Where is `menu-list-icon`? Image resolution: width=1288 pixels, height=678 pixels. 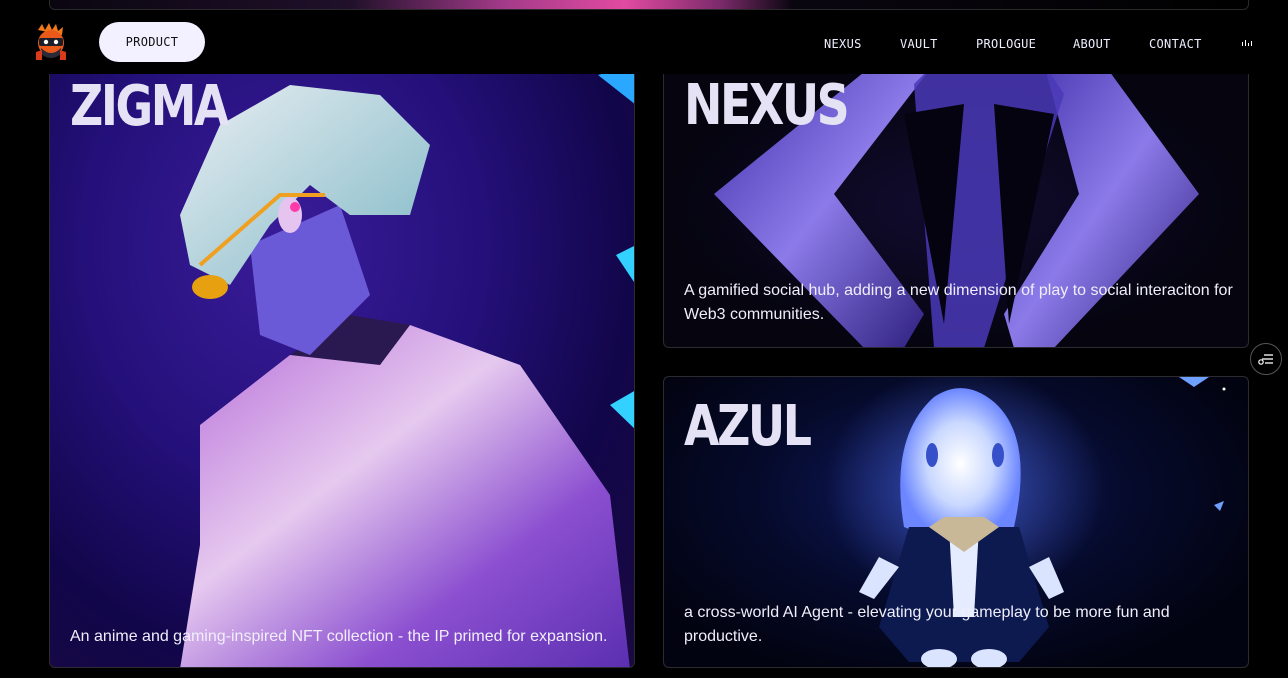 menu-list-icon is located at coordinates (1265, 359).